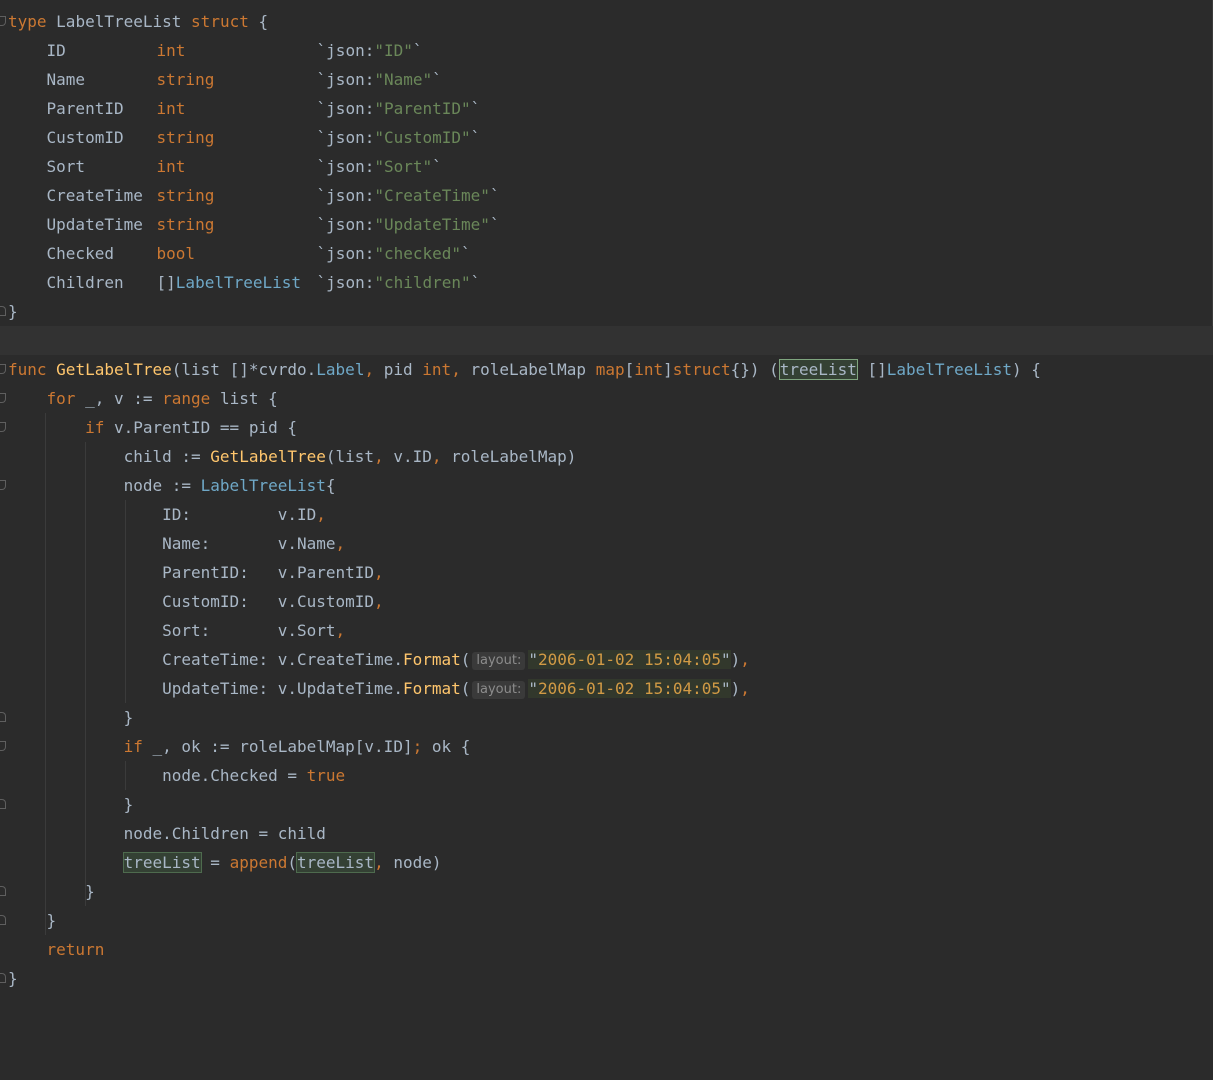  I want to click on code-line: Checked bool `json:"checked"`, so click(606, 253).